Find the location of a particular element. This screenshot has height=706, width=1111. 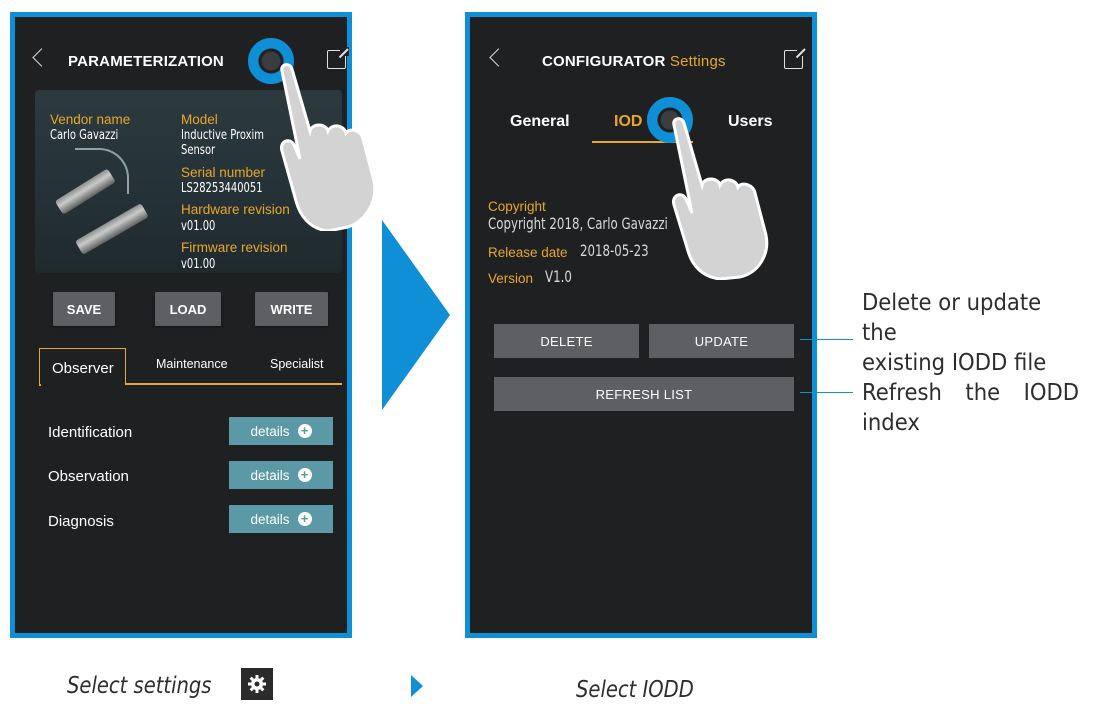

diagnosis-details-button: details + is located at coordinates (281, 519).